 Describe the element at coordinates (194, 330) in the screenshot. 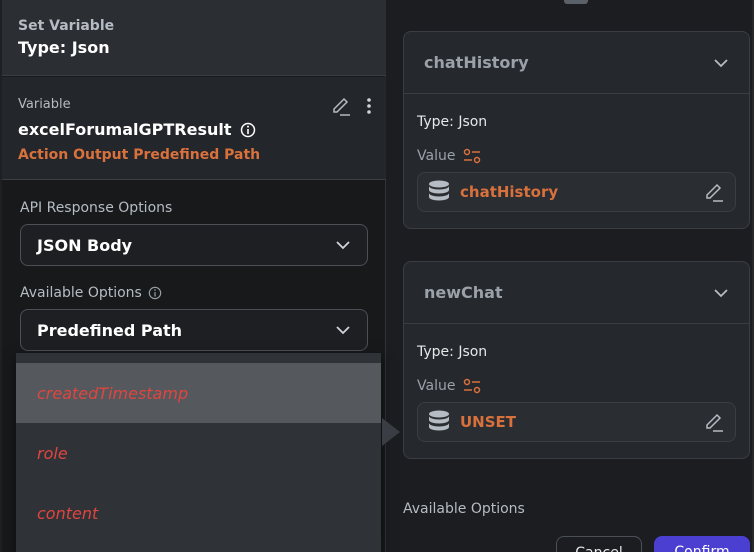

I see `available-options-select: Predefined Path` at that location.